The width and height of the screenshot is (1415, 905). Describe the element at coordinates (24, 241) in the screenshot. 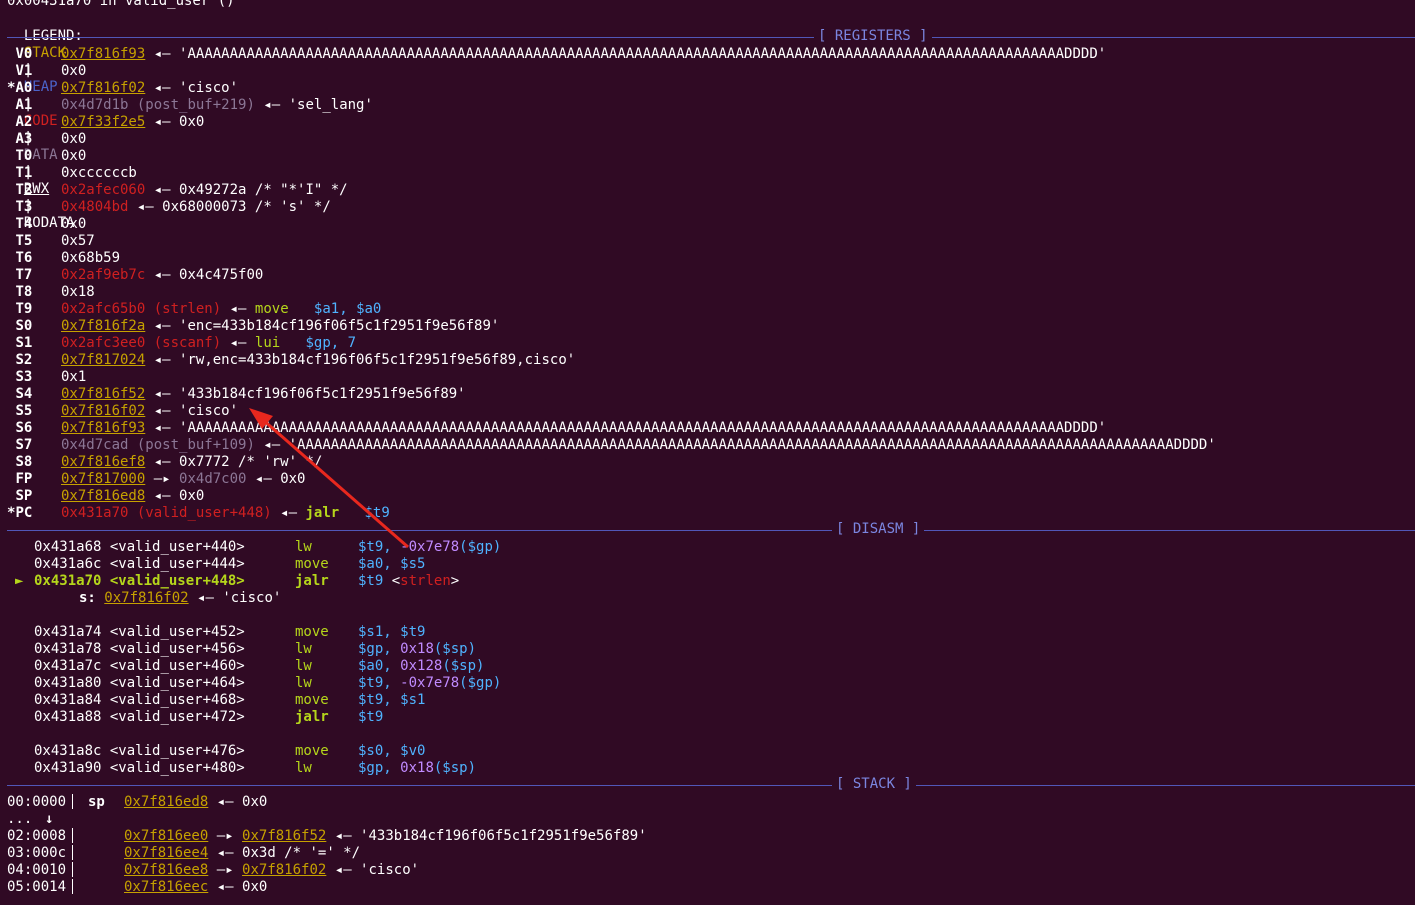

I see `register-name: T5` at that location.